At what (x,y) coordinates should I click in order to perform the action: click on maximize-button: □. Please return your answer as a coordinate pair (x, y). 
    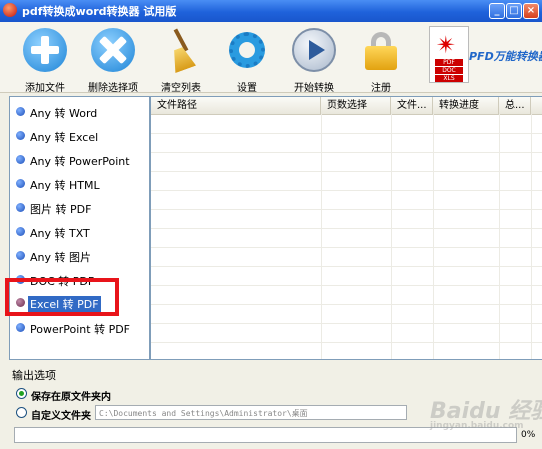
    Looking at the image, I should click on (514, 11).